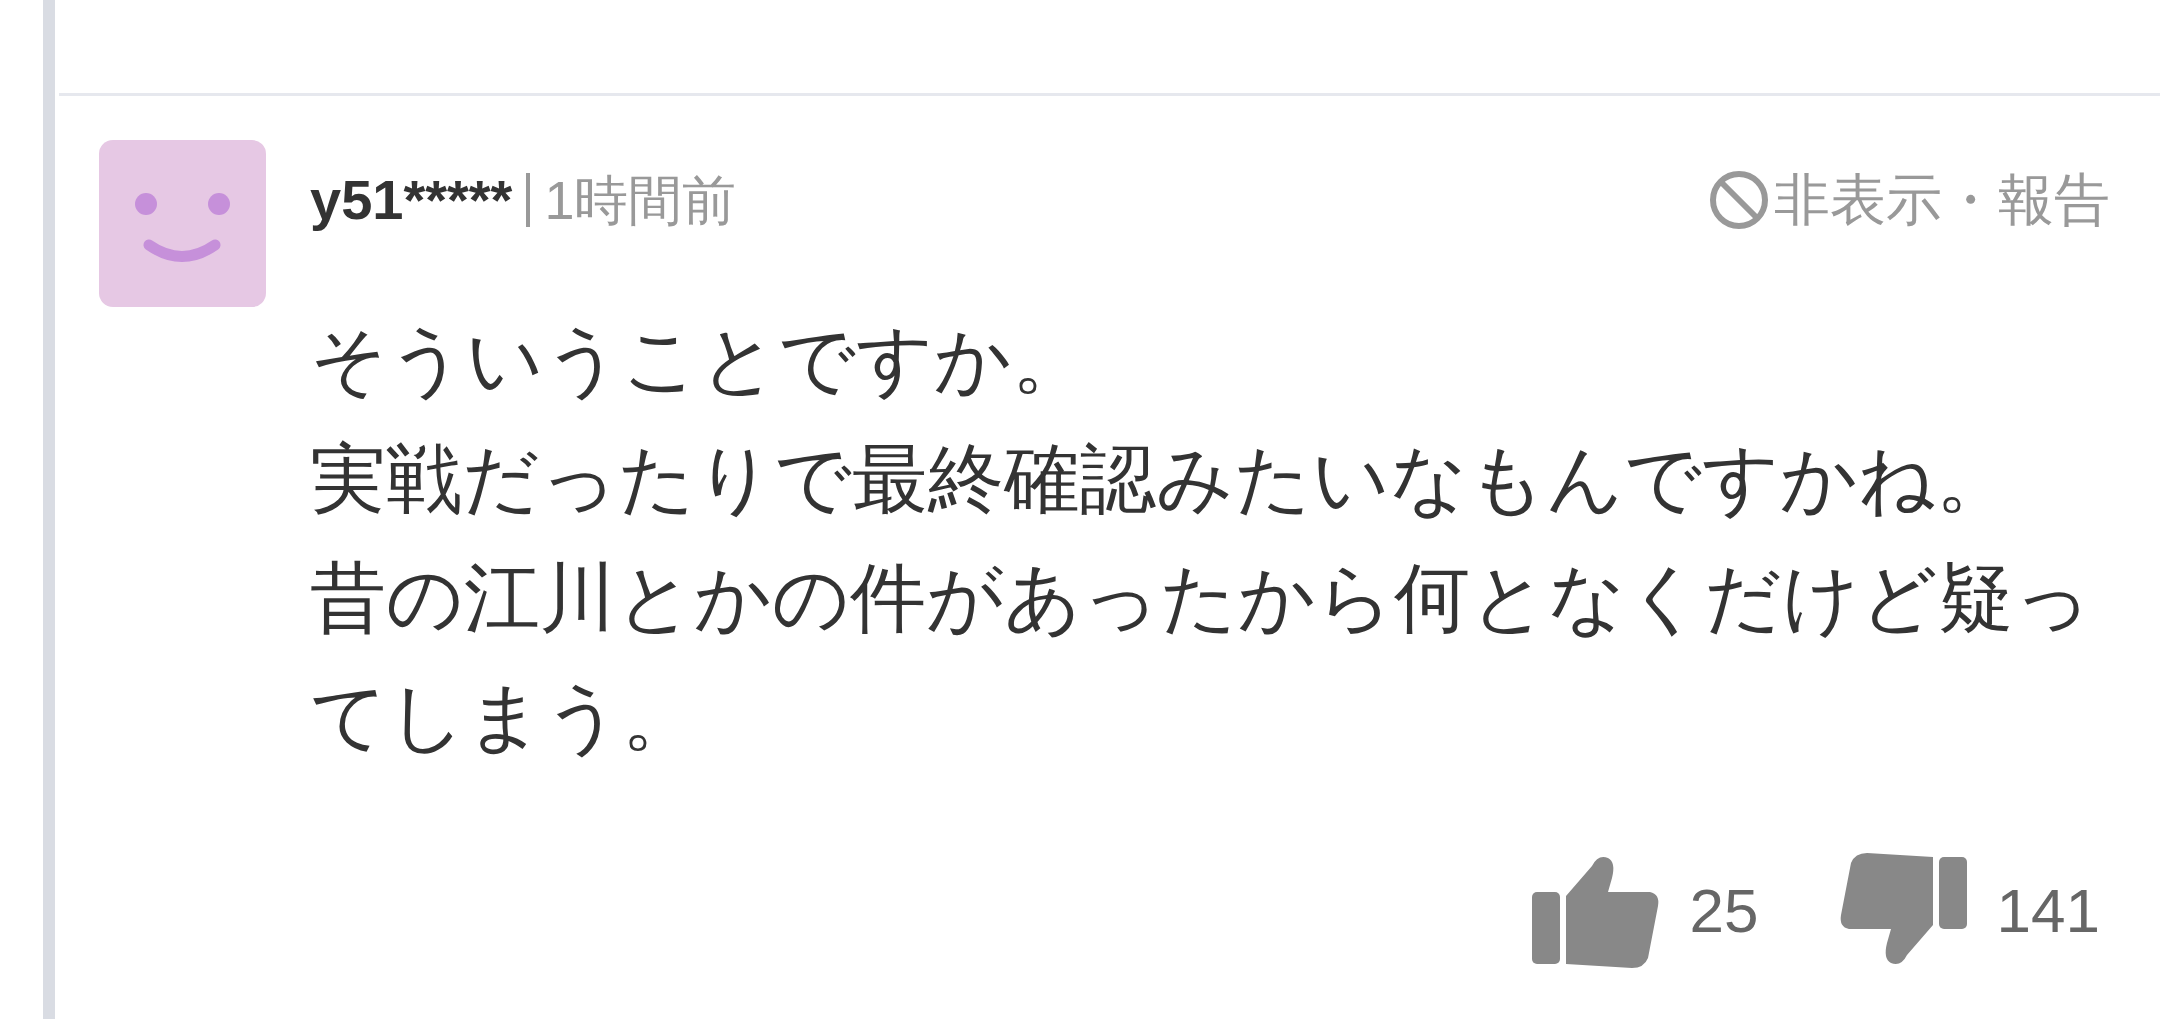 The height and width of the screenshot is (1019, 2160). I want to click on avatar-icon, so click(182, 223).